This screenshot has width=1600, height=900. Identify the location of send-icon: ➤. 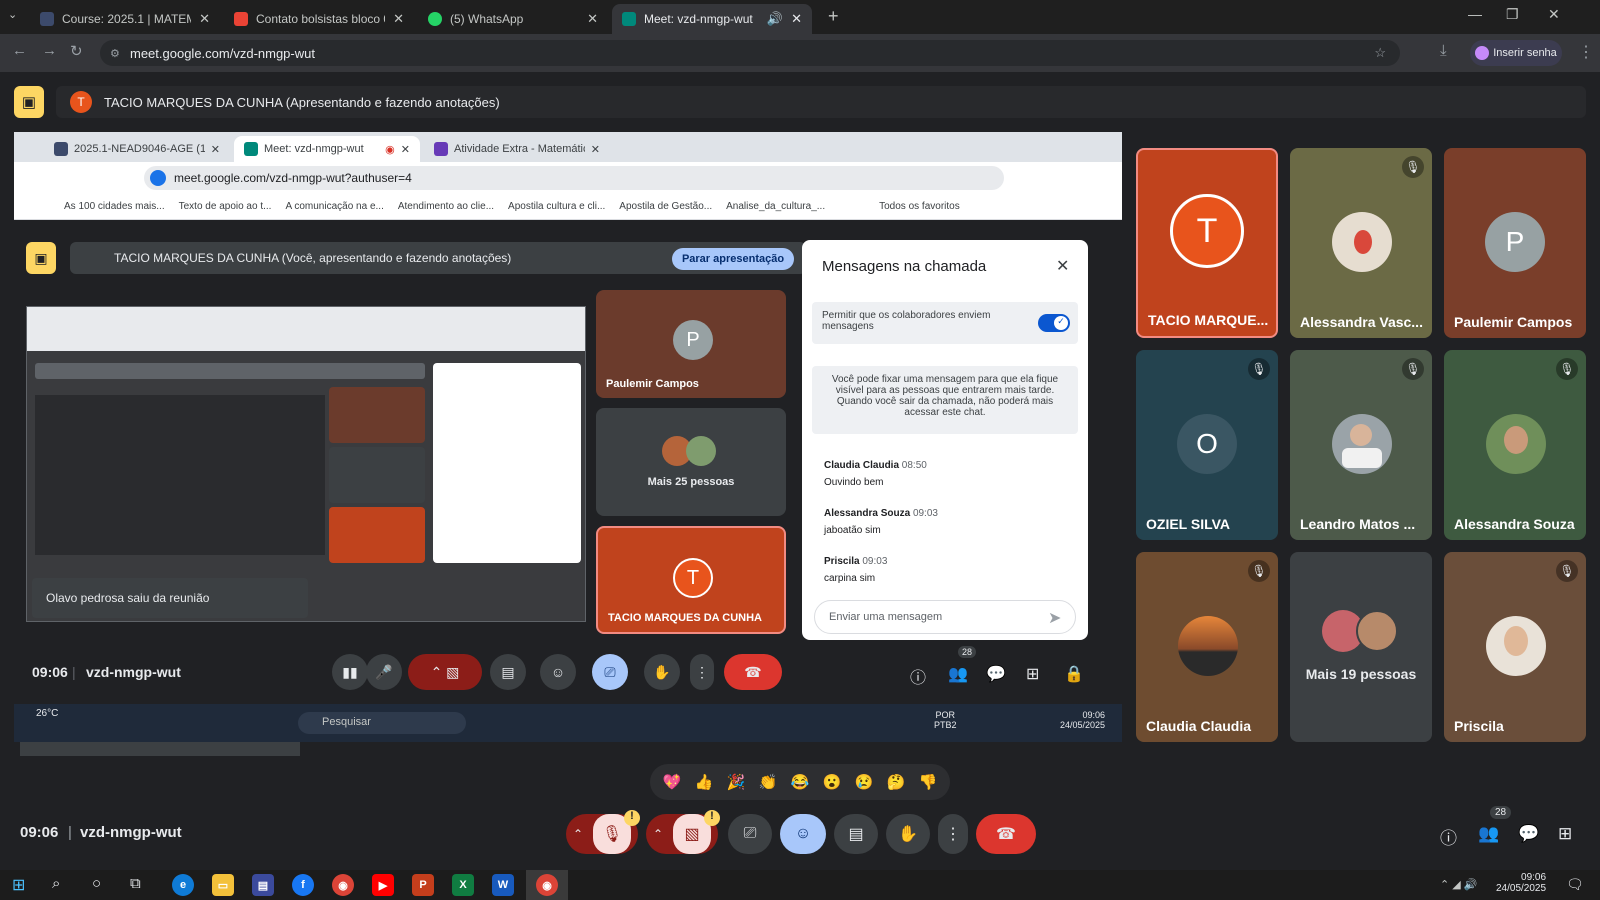
(1055, 618).